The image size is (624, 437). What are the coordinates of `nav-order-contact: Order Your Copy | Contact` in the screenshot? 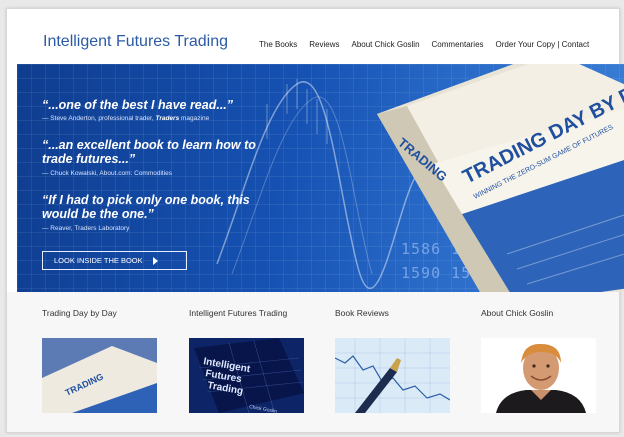 It's located at (543, 44).